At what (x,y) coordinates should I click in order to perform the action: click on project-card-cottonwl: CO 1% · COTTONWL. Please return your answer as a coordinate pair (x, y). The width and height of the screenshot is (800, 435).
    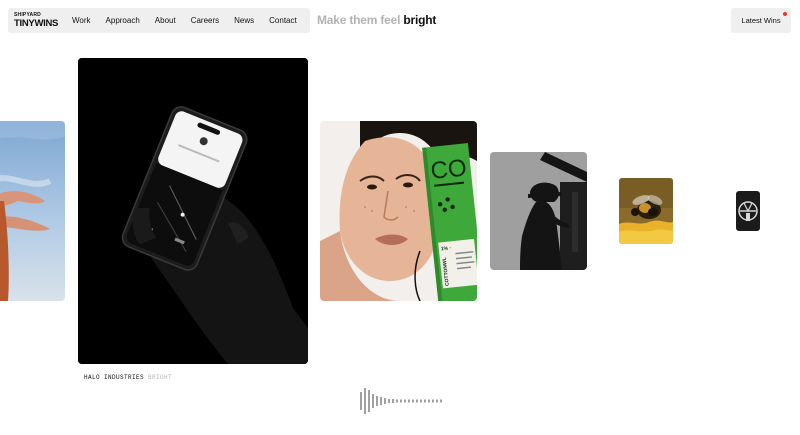
    Looking at the image, I should click on (398, 211).